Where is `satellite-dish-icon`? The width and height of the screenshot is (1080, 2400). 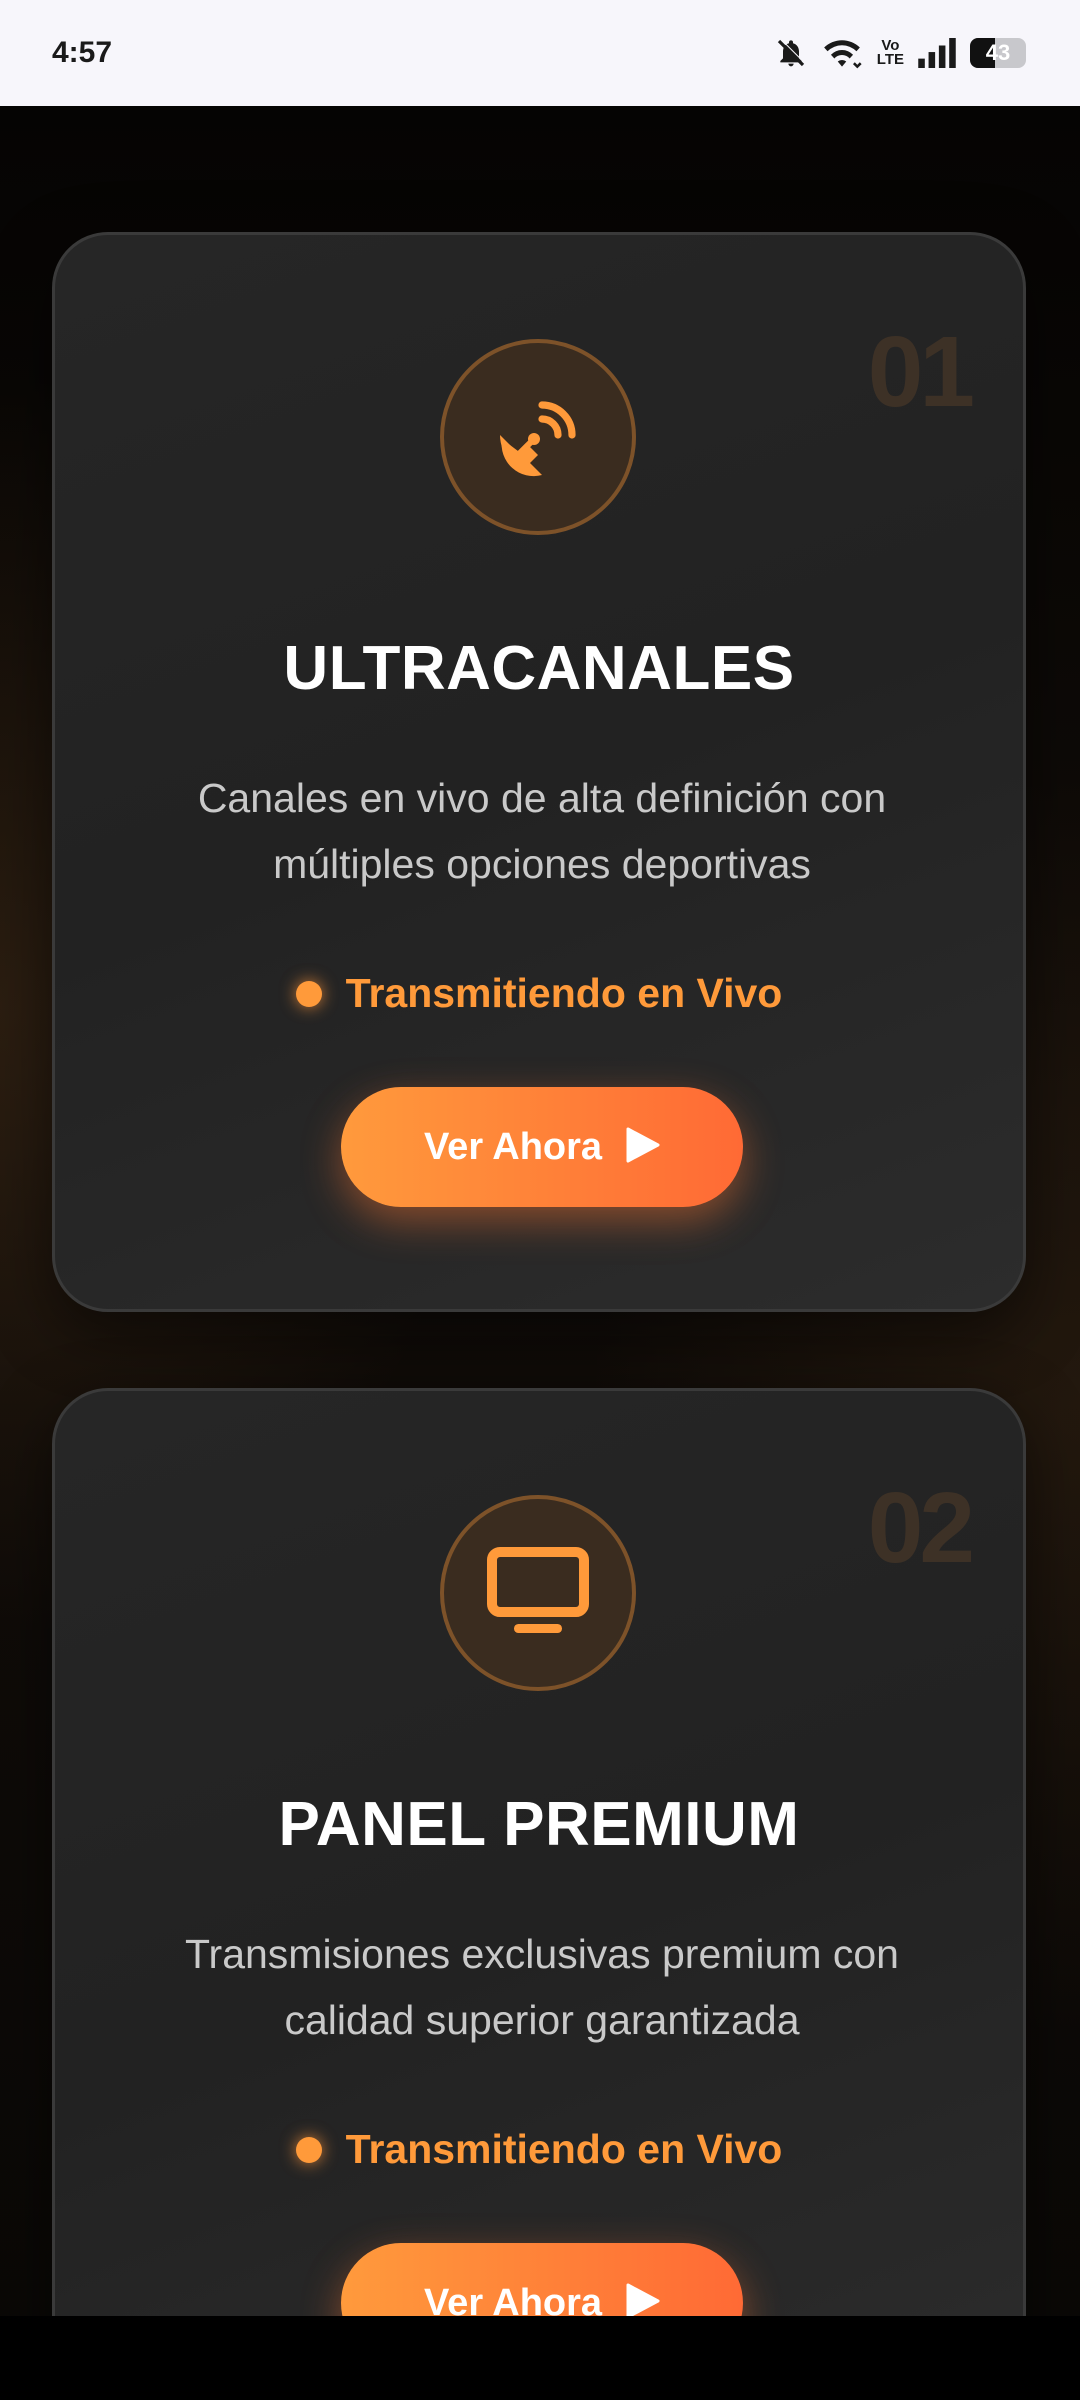
satellite-dish-icon is located at coordinates (538, 437).